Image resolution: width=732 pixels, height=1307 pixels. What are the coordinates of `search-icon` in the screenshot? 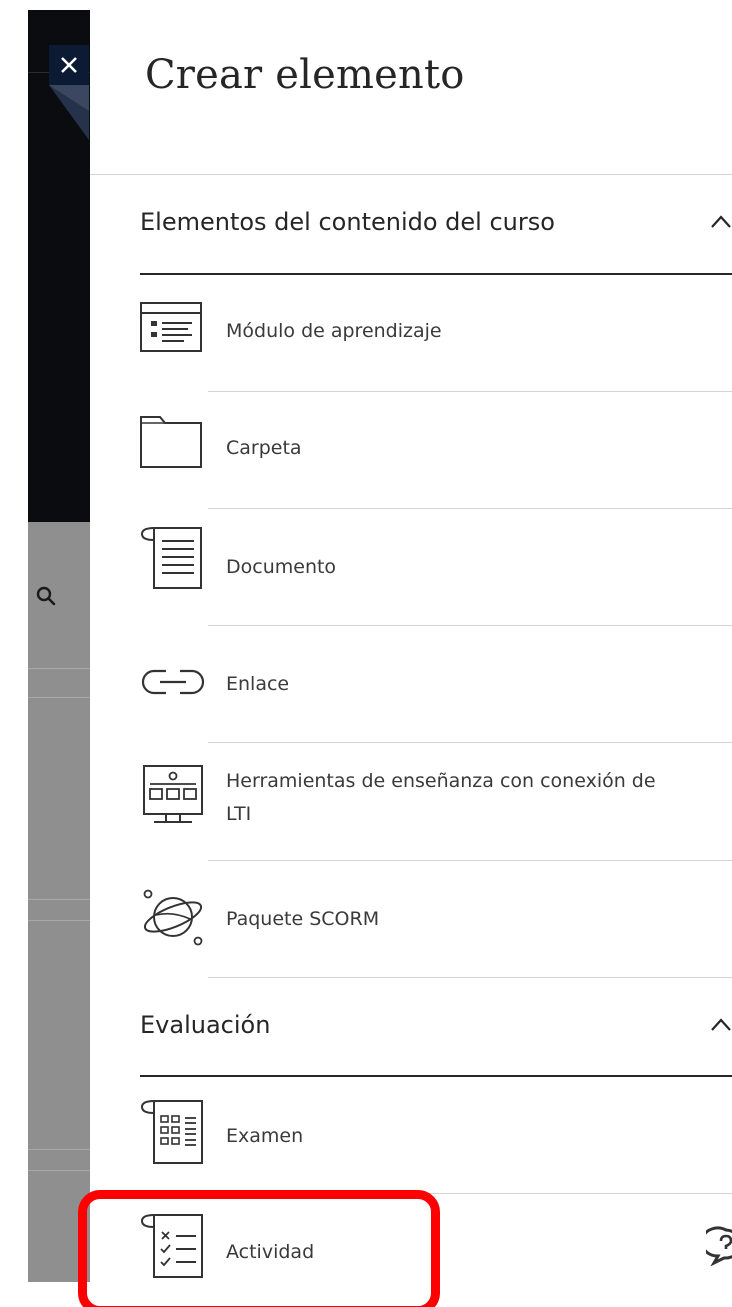 It's located at (46, 596).